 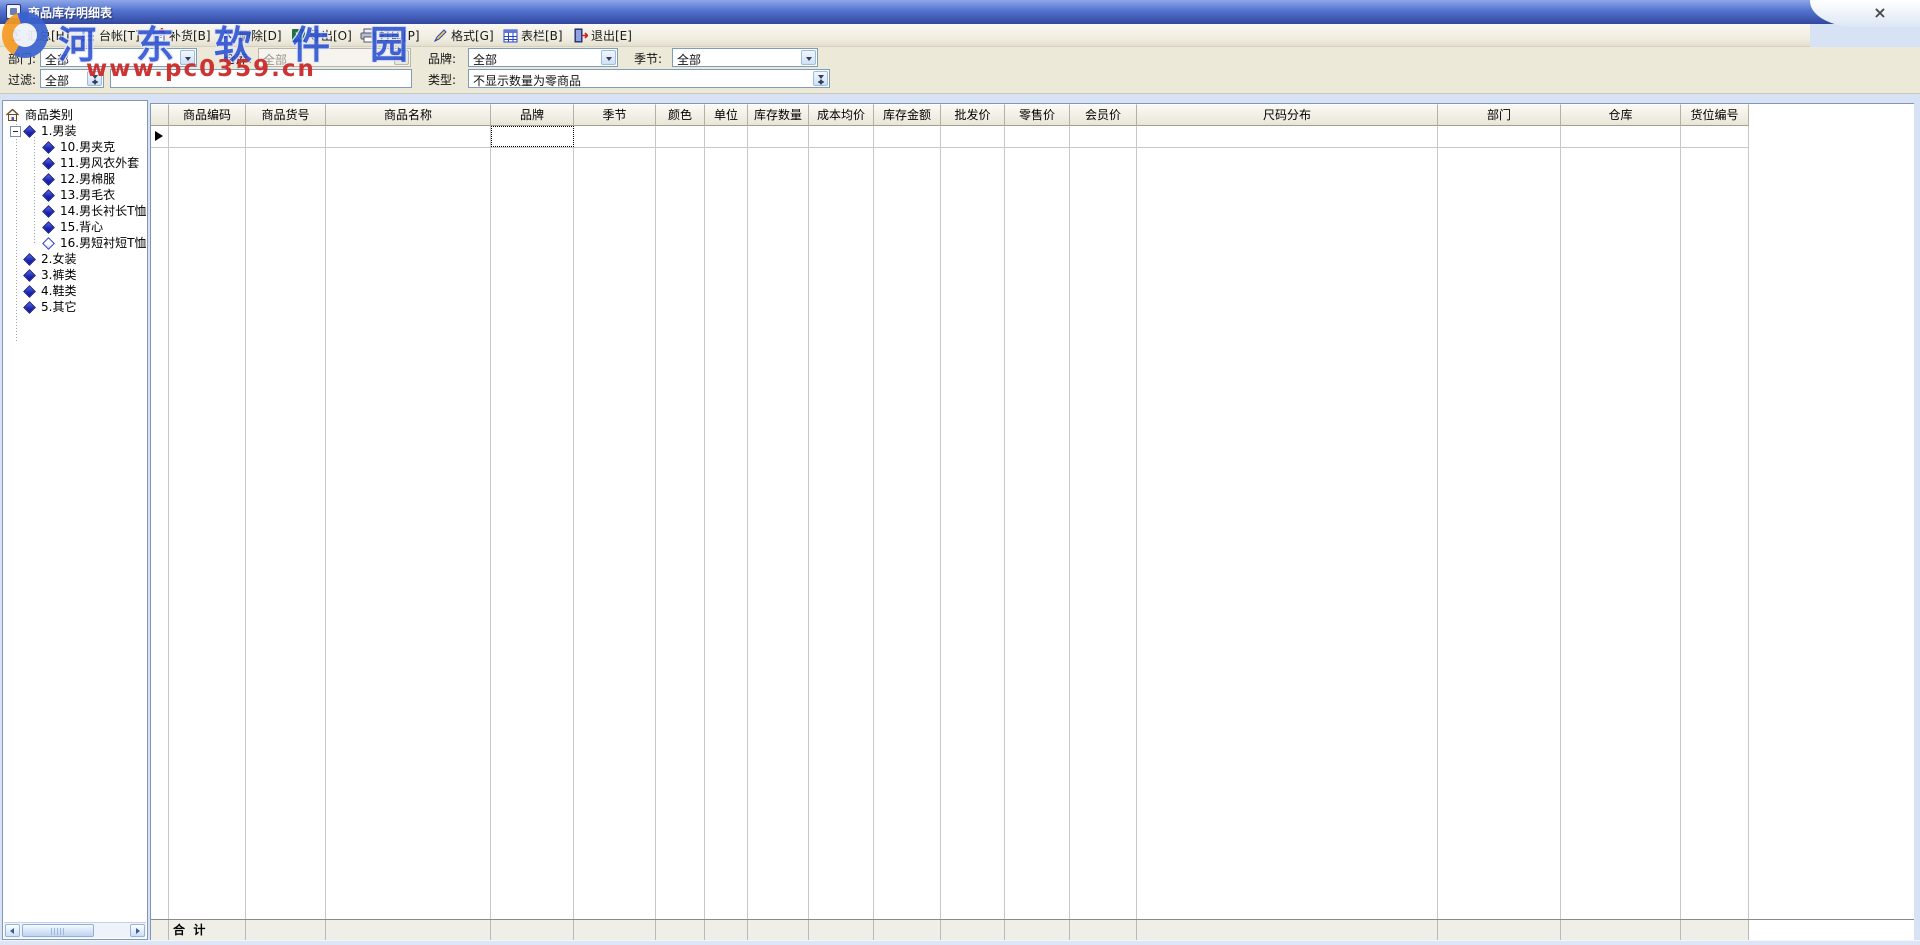 What do you see at coordinates (602, 35) in the screenshot?
I see `exit-button: 退出[E]` at bounding box center [602, 35].